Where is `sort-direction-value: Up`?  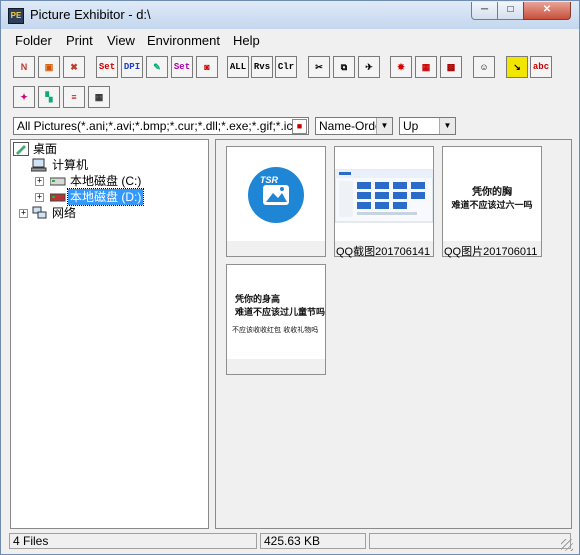
sort-direction-value: Up is located at coordinates (411, 126).